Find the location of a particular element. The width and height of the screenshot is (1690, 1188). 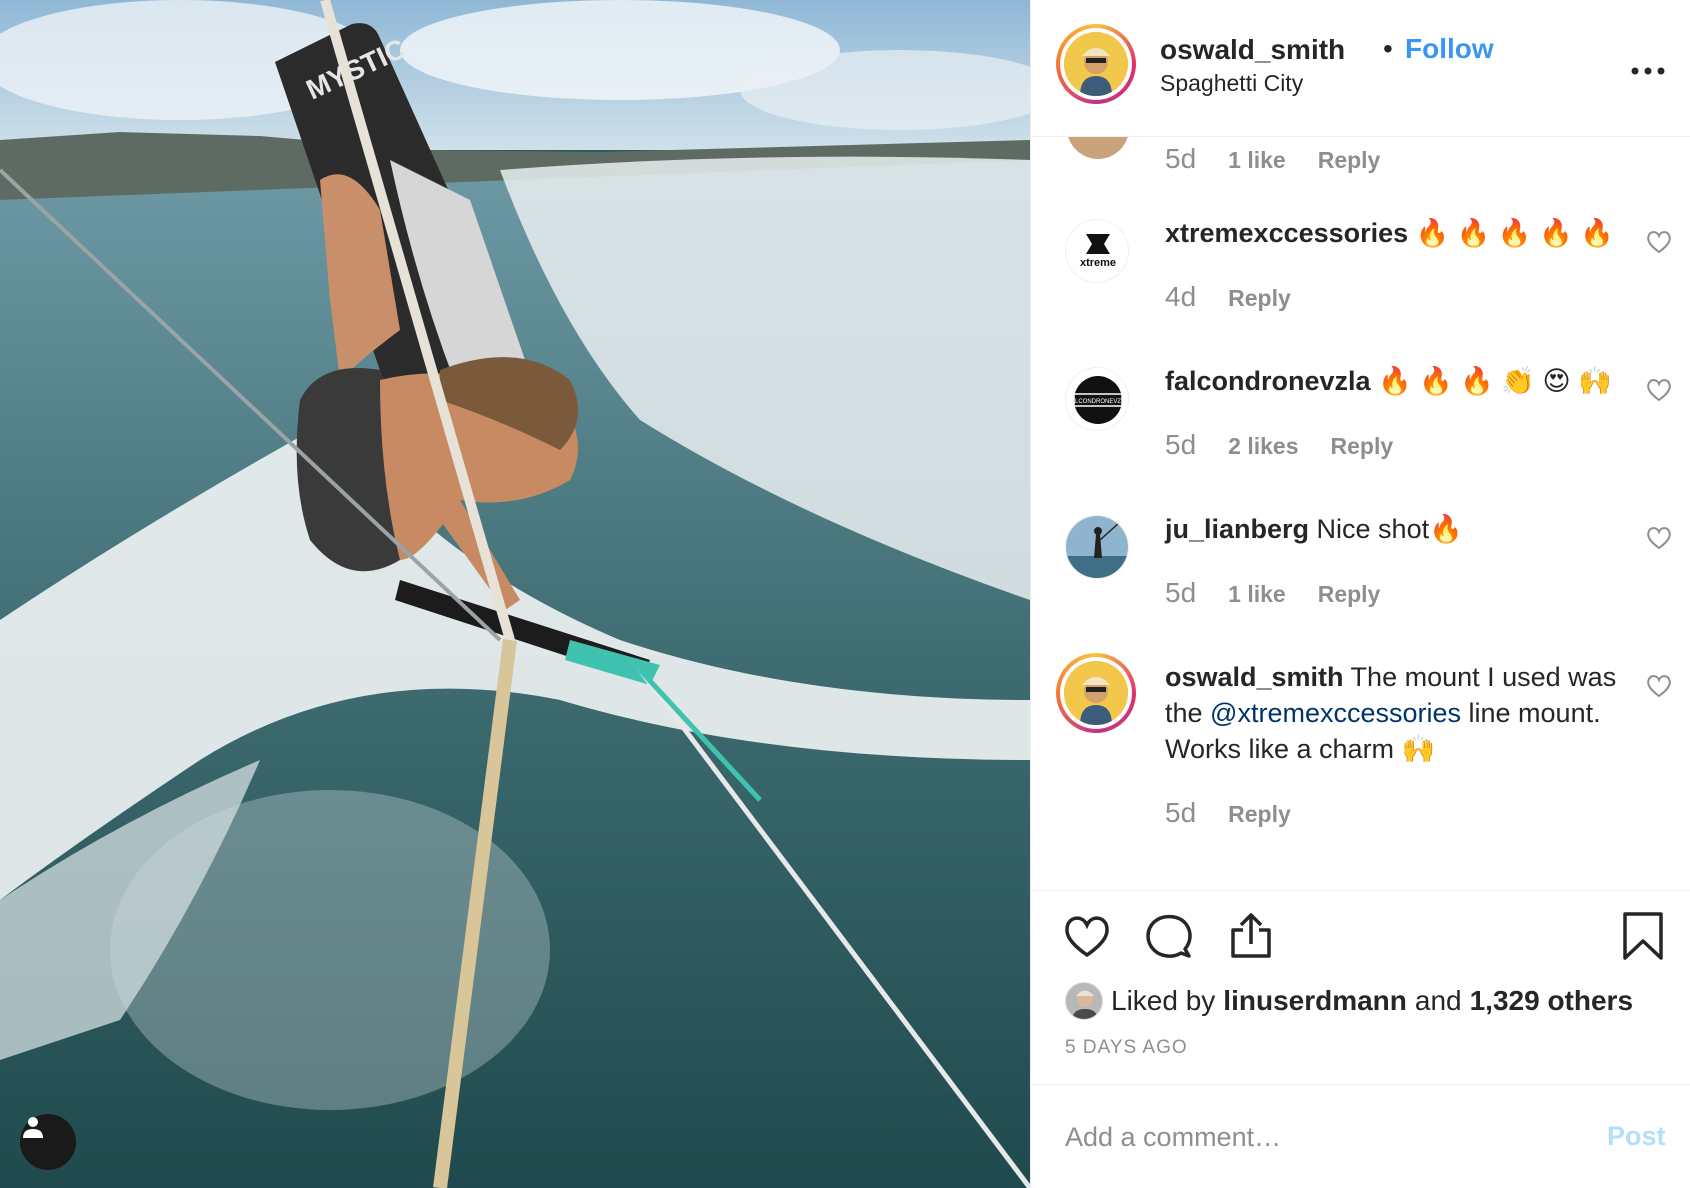

post-comment-button: Post is located at coordinates (1636, 1136).